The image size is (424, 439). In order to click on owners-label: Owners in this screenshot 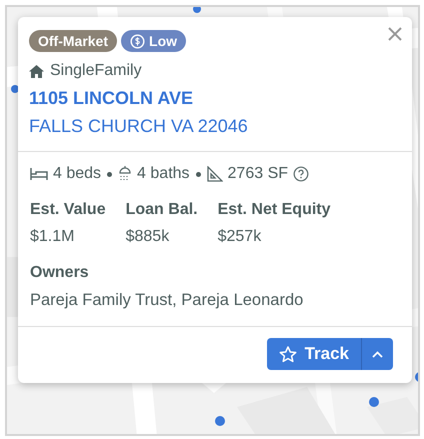, I will do `click(60, 273)`.